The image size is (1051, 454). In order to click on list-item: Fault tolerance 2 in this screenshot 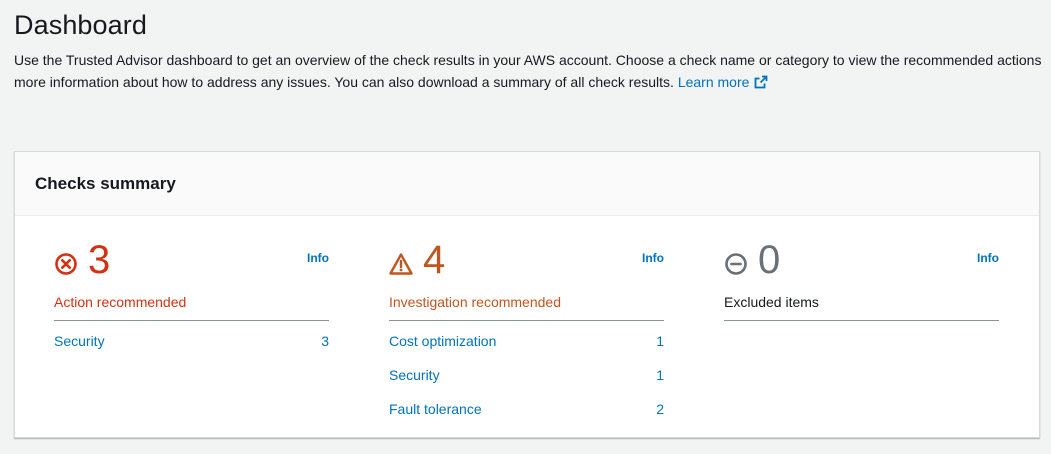, I will do `click(526, 416)`.